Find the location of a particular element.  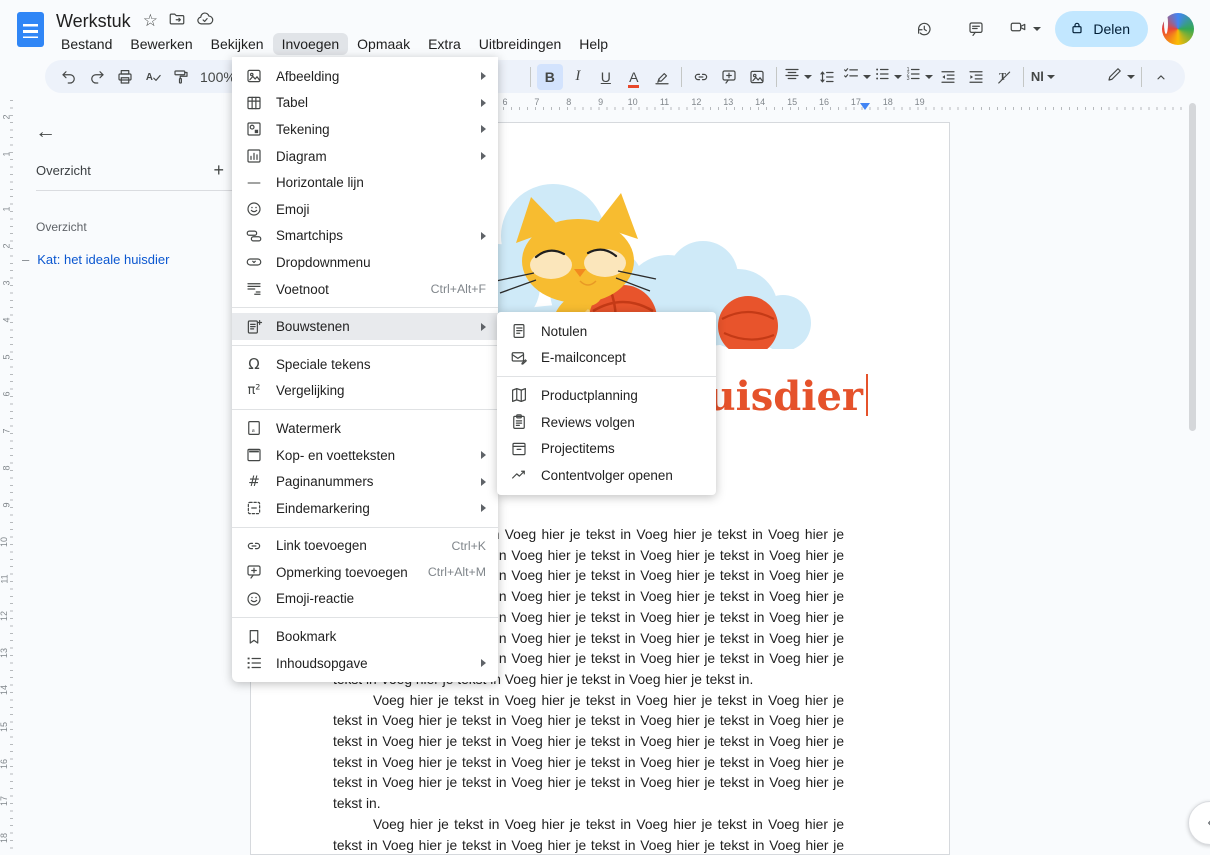

insert-menu-item-link-toevoegen: Link toevoegen Ctrl+K is located at coordinates (365, 546).